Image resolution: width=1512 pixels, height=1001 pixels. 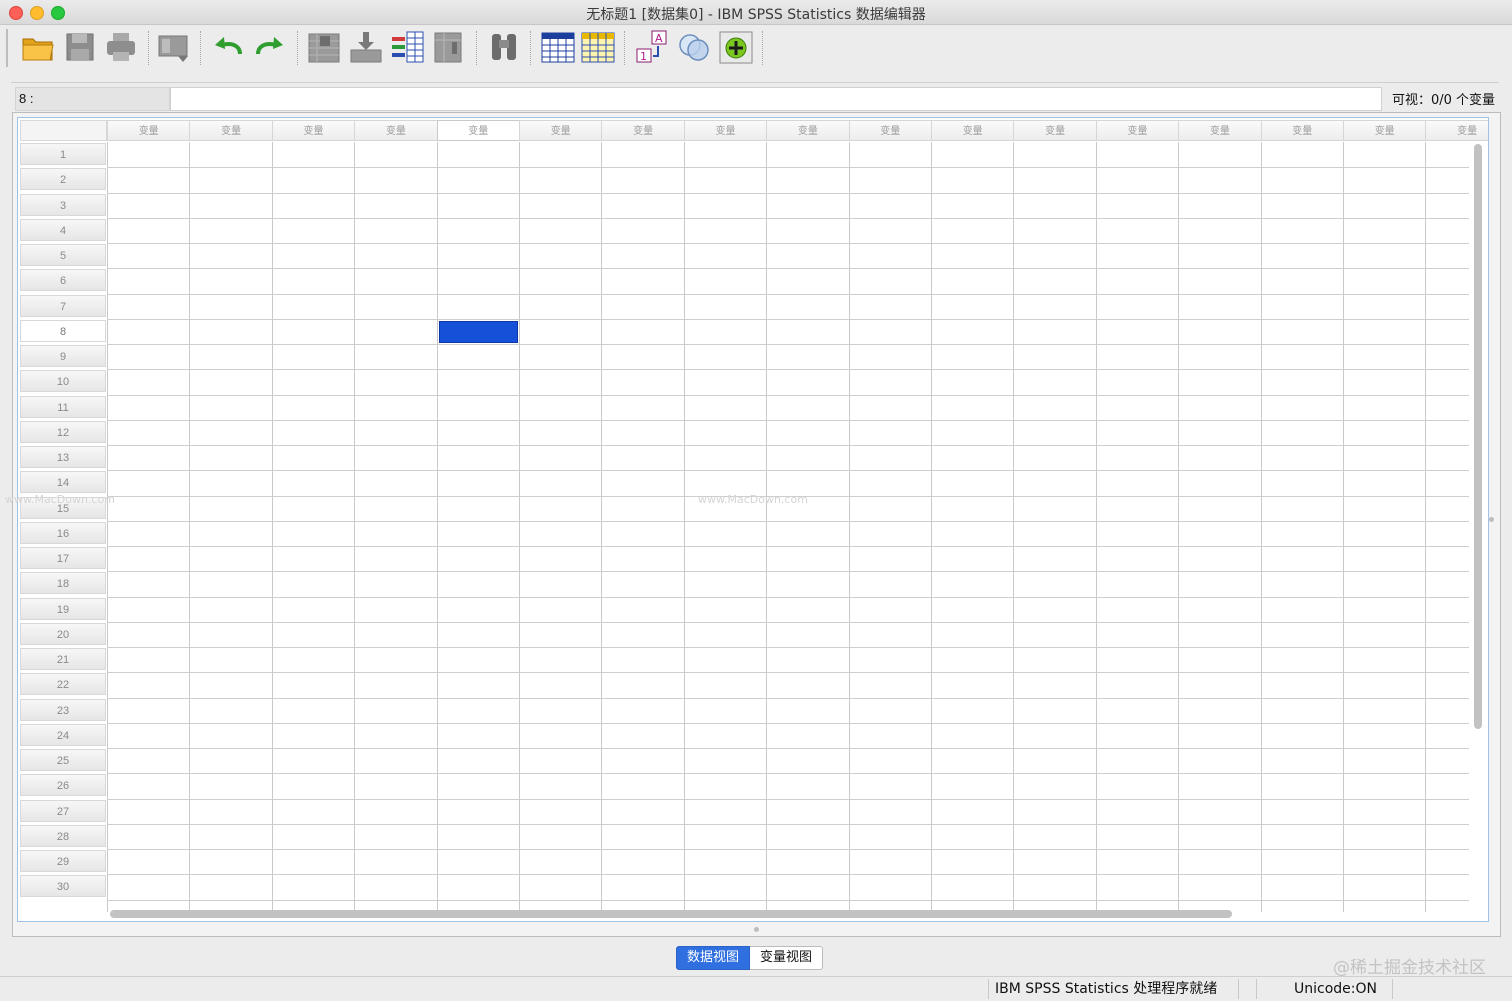 I want to click on variables-icon, so click(x=408, y=47).